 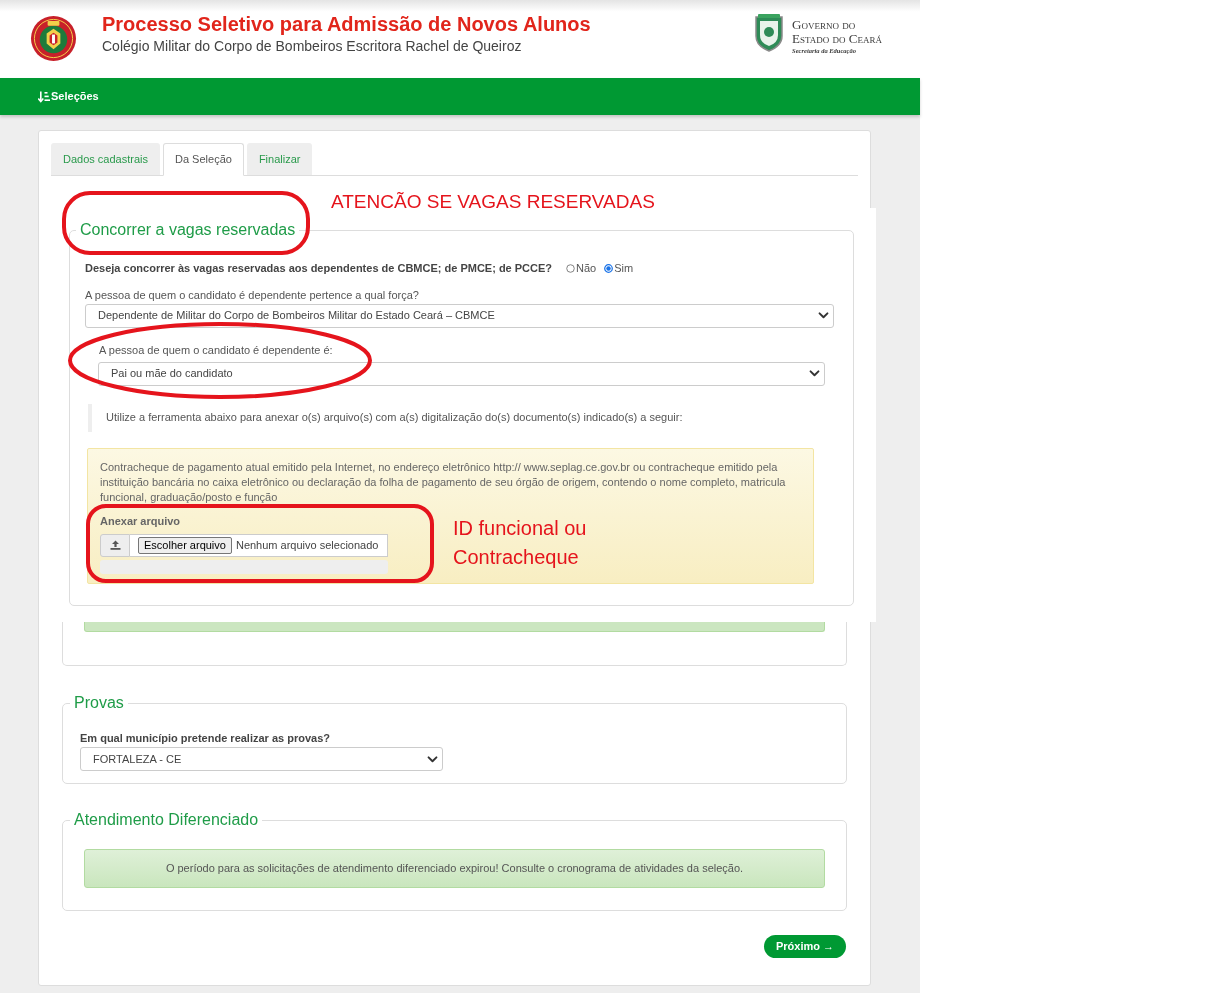 What do you see at coordinates (203, 159) in the screenshot?
I see `tab: Da Seleção` at bounding box center [203, 159].